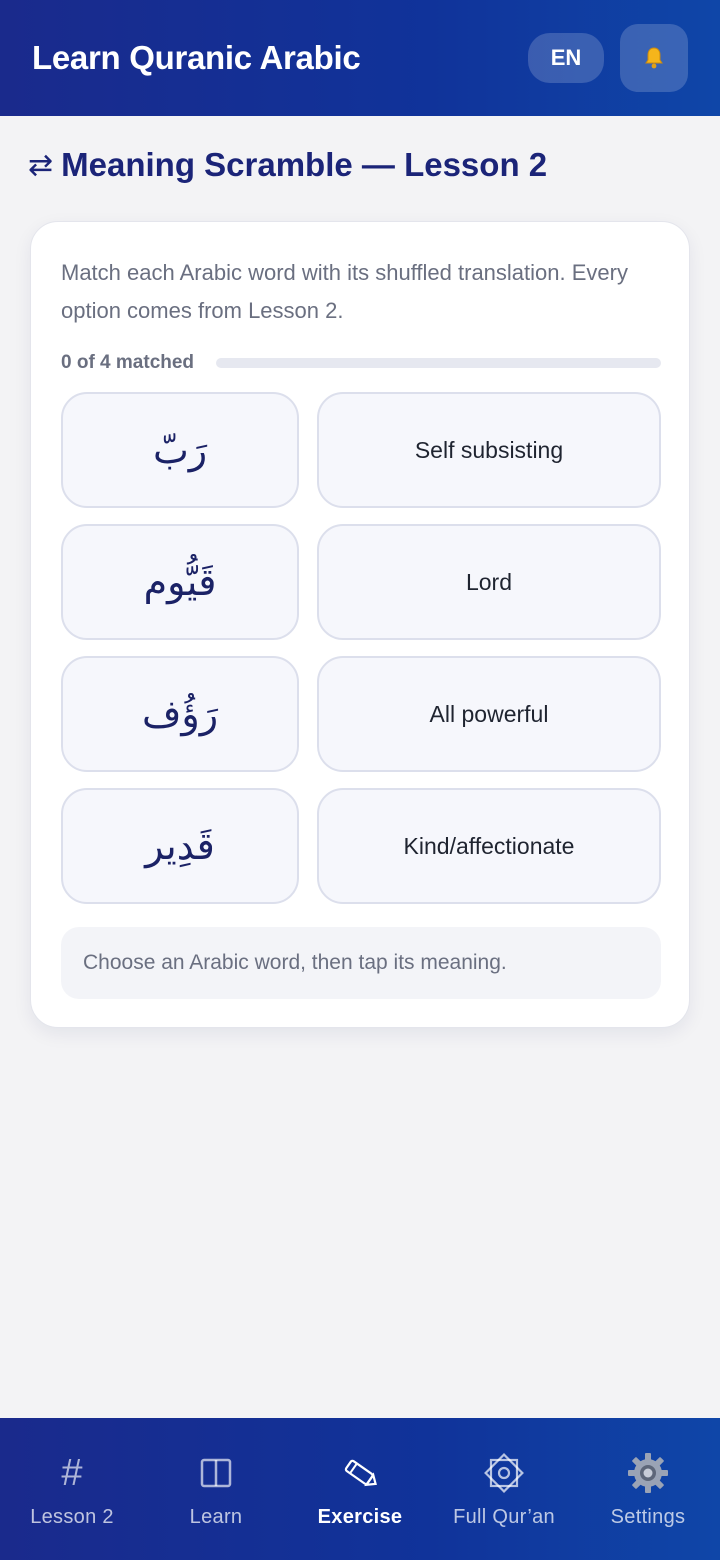 This screenshot has width=720, height=1560. I want to click on pencil-icon, so click(360, 1473).